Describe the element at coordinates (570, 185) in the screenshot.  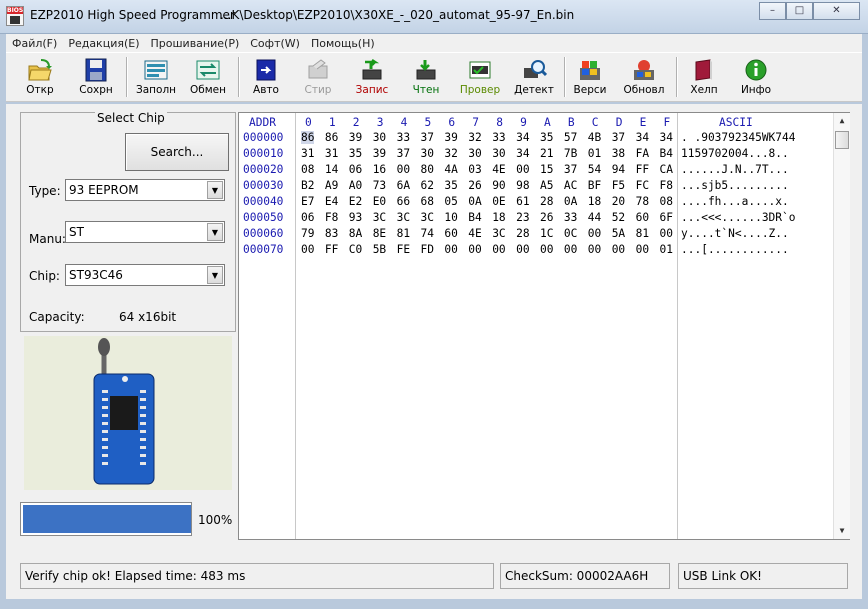
I see `hex-byte: AC` at that location.